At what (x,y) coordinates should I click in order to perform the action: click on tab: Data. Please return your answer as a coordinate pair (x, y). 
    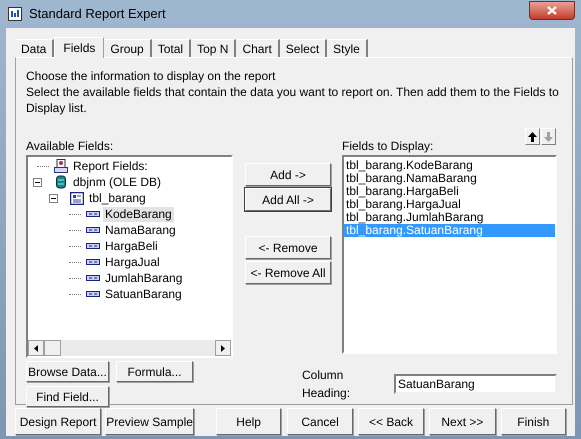
    Looking at the image, I should click on (34, 48).